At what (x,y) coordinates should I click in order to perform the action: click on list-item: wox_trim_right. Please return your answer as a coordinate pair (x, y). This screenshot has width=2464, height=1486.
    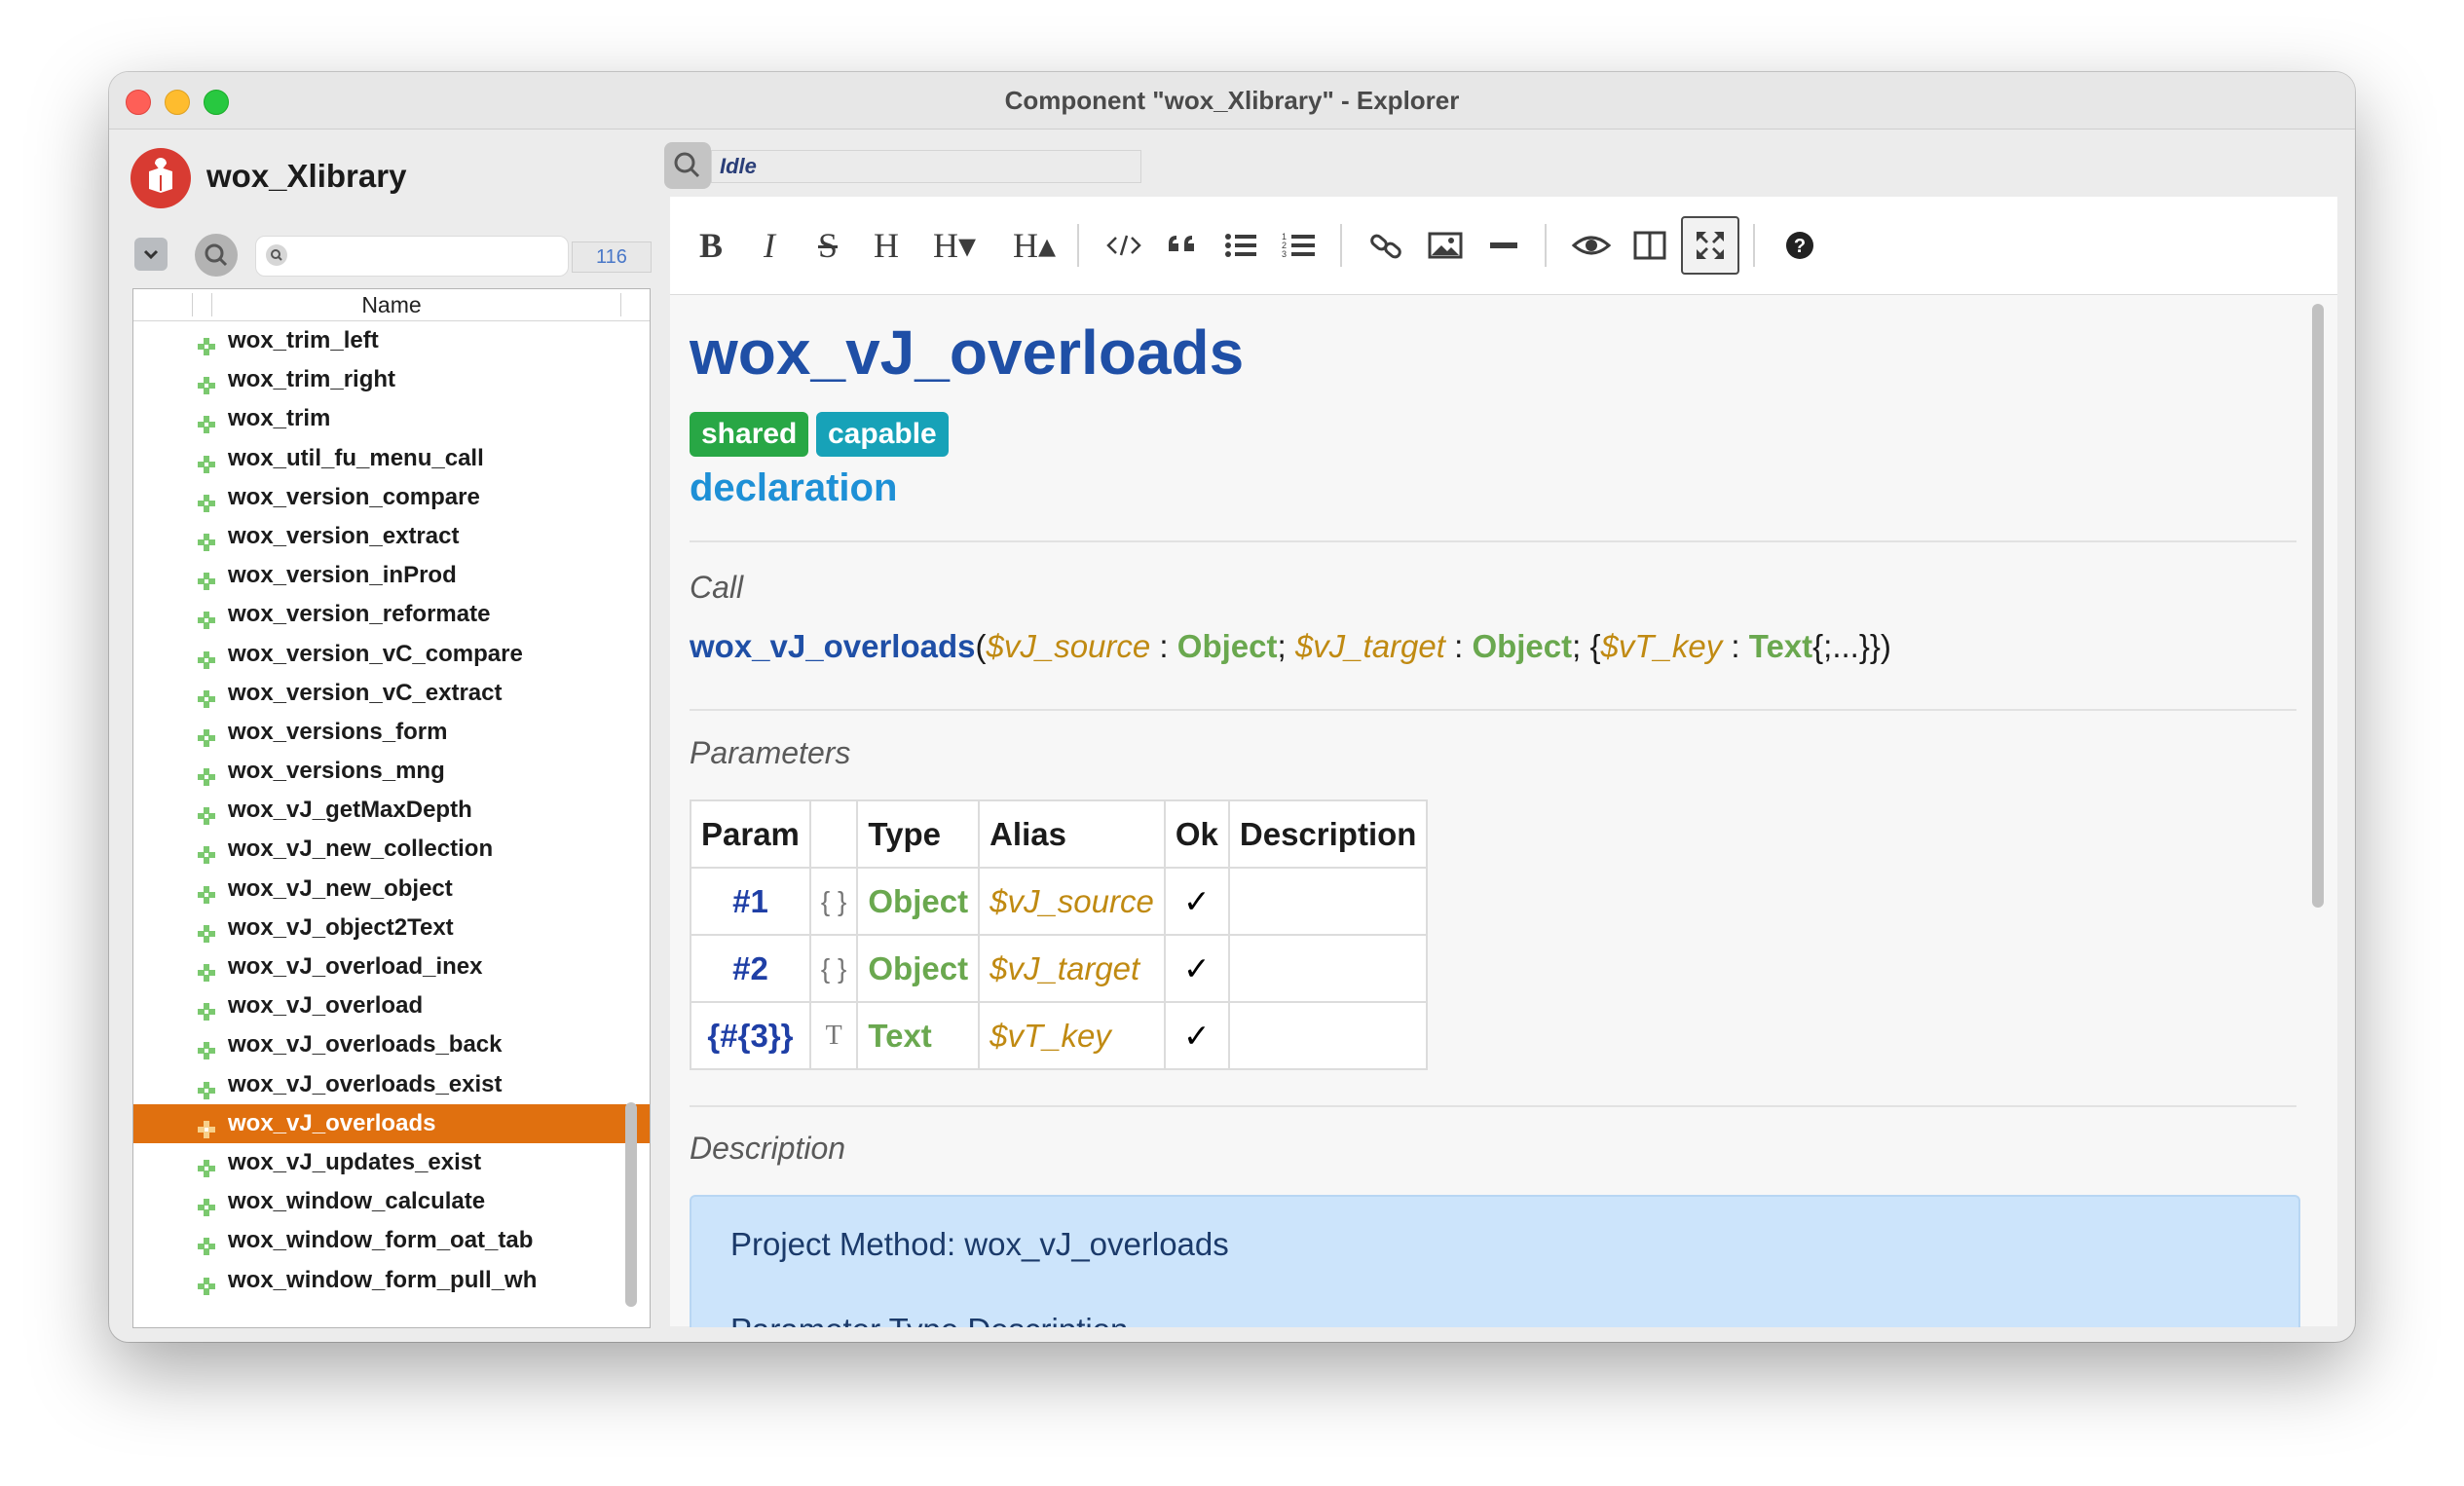
    Looking at the image, I should click on (391, 379).